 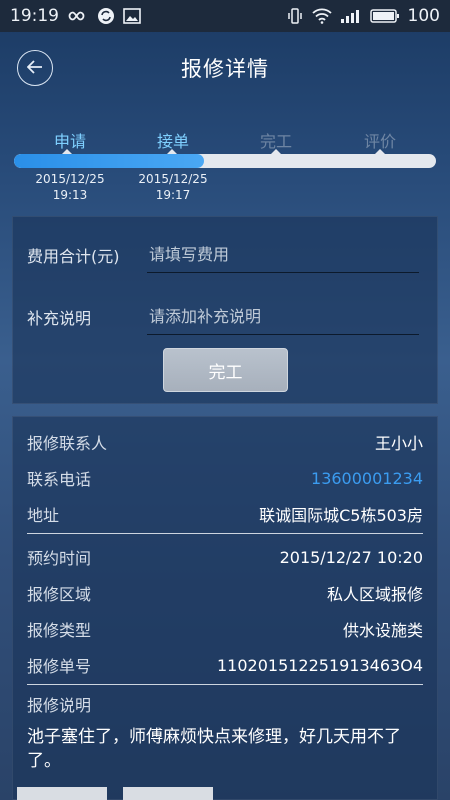 I want to click on battery-icon, so click(x=384, y=16).